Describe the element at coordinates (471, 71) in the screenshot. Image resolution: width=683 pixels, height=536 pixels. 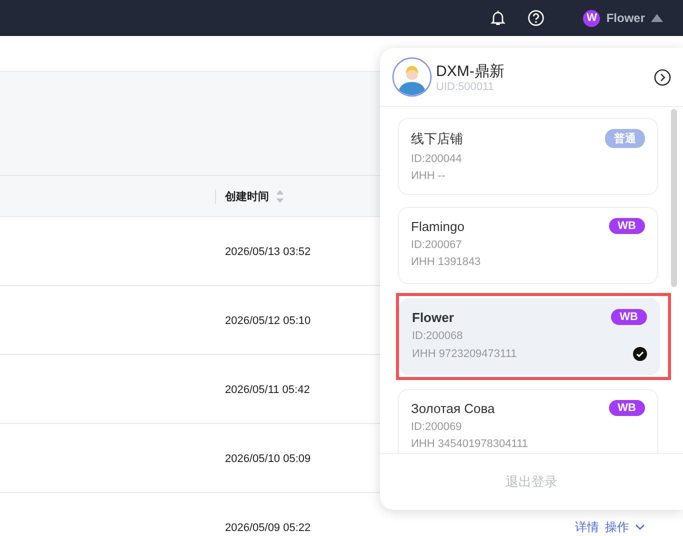
I see `account-name: DXM-鼎新` at that location.